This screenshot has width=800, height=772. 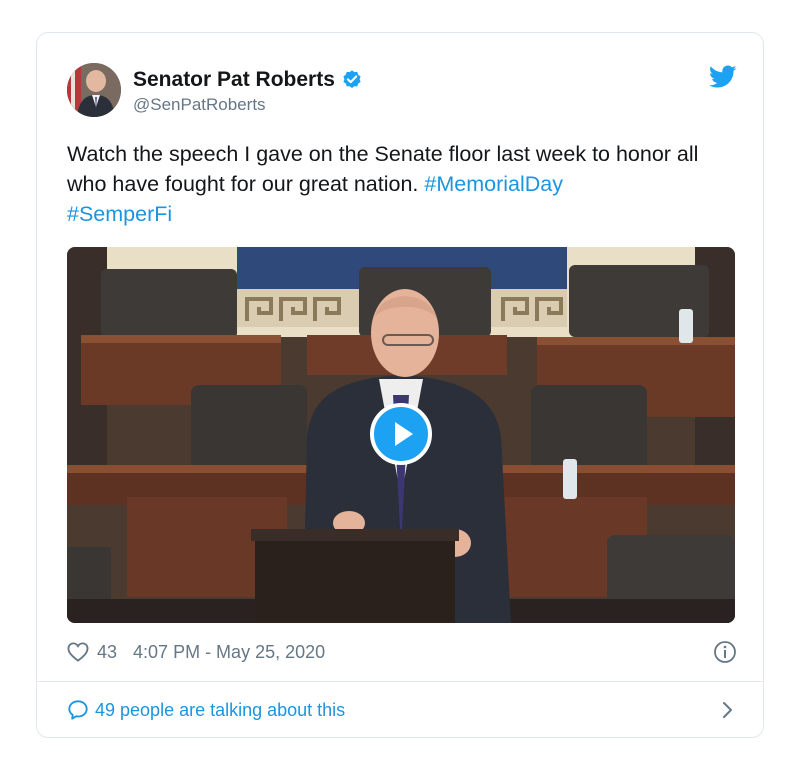 What do you see at coordinates (229, 652) in the screenshot?
I see `tweet-timestamp: 4:07 PM - May 25, 2020` at bounding box center [229, 652].